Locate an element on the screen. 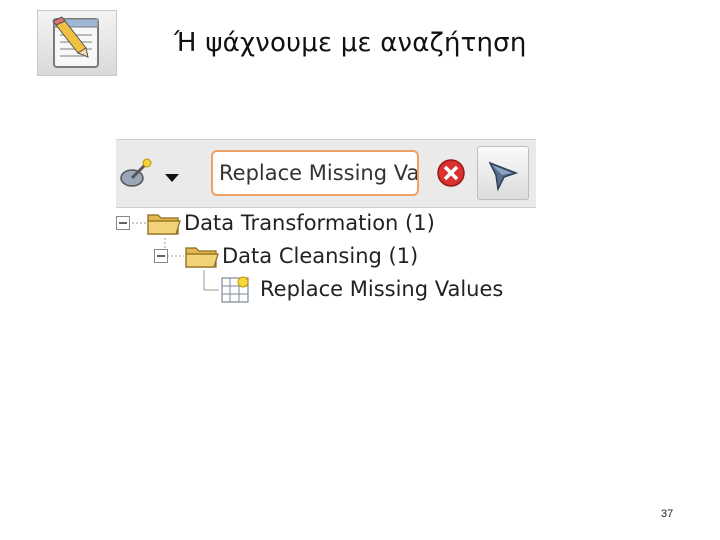 Image resolution: width=720 pixels, height=540 pixels. search-input is located at coordinates (318, 173).